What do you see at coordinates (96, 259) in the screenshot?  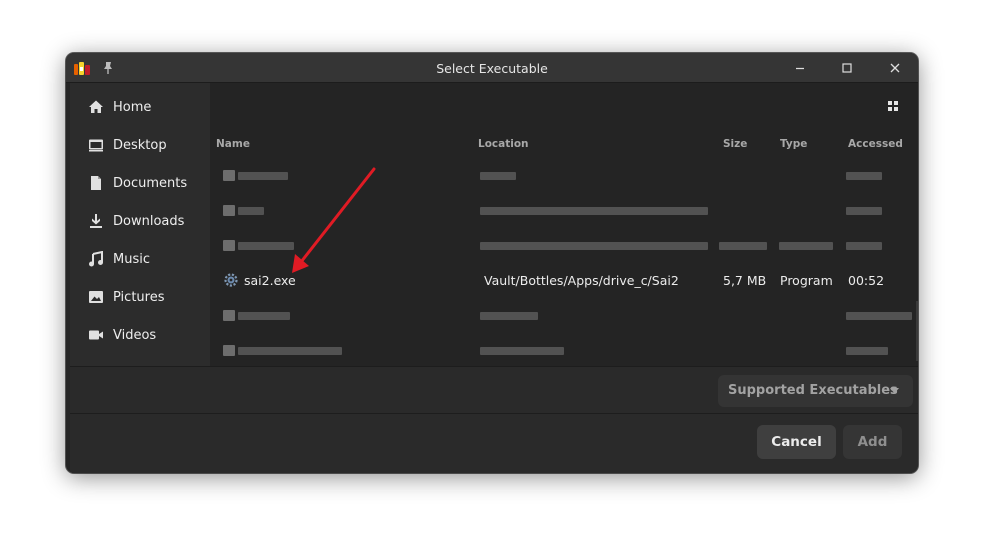 I see `music-icon` at bounding box center [96, 259].